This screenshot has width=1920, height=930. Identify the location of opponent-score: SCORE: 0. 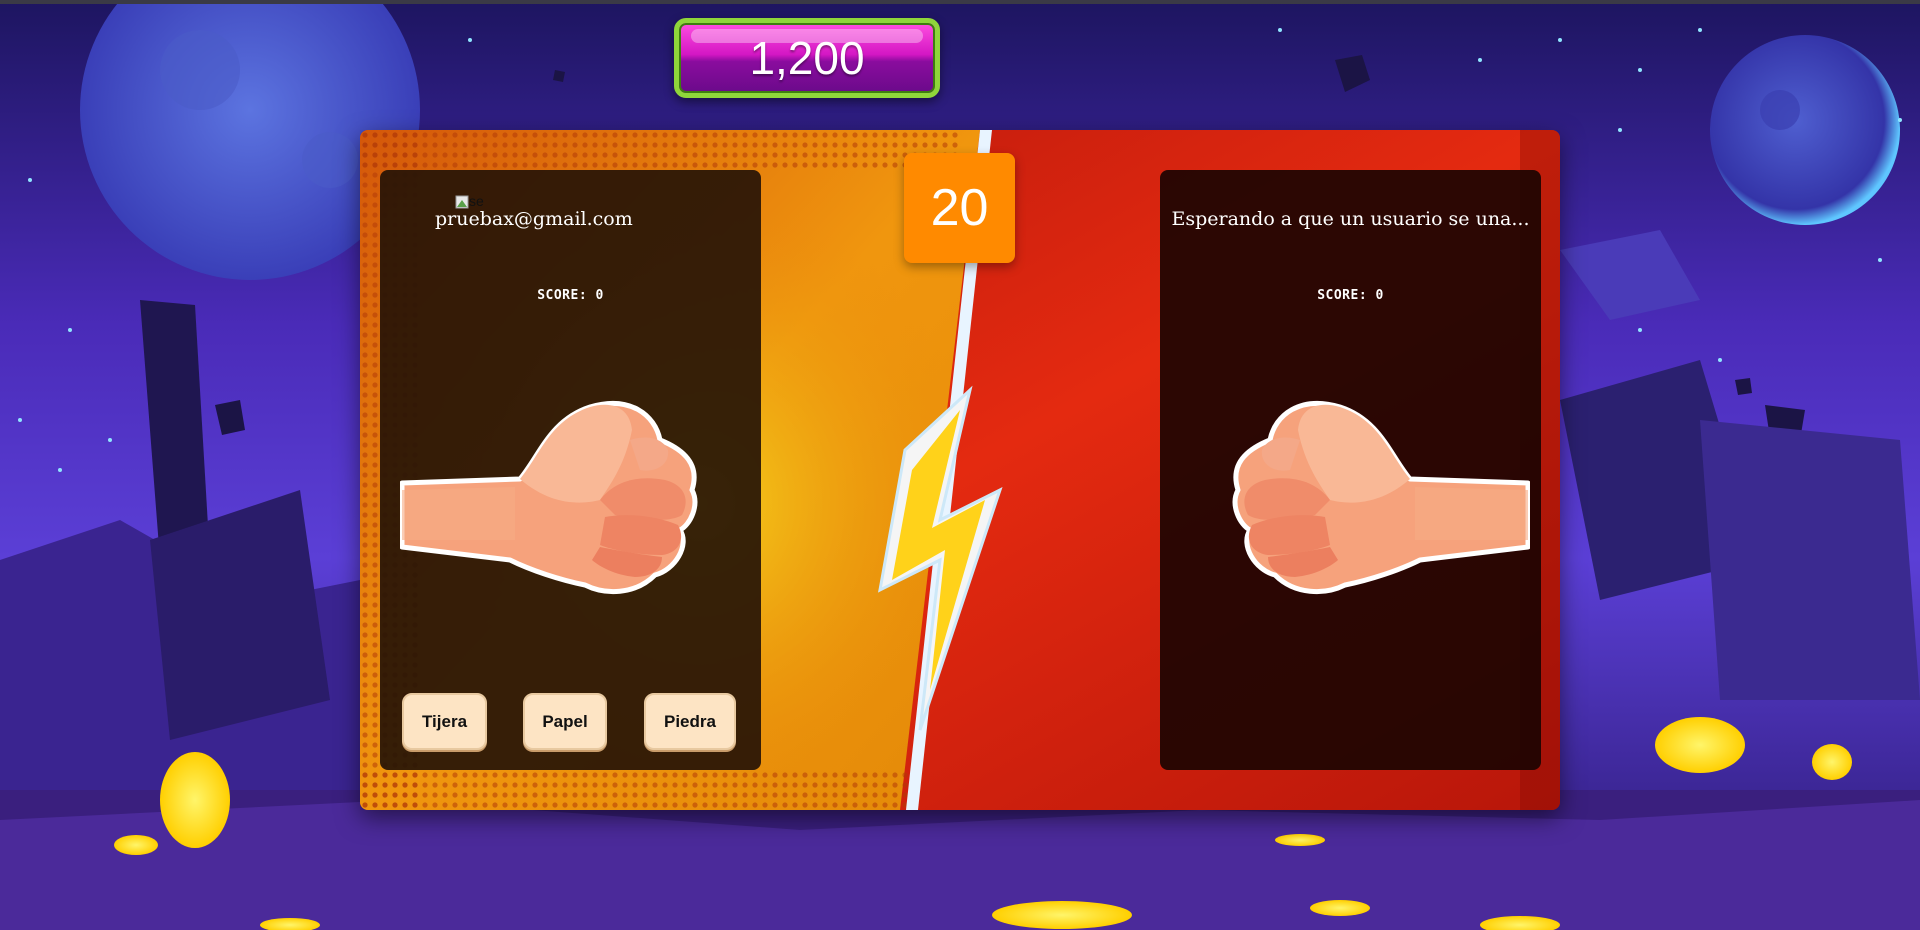
(1350, 295).